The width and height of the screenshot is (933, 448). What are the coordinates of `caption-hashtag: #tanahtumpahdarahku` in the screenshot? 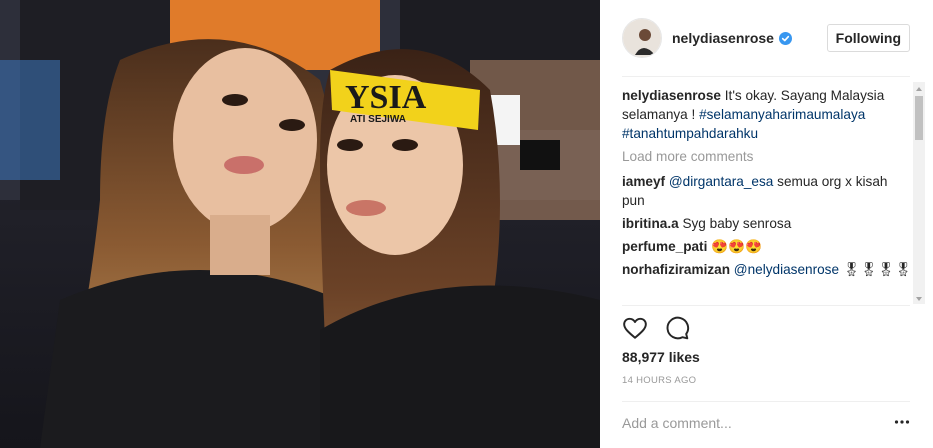 It's located at (690, 133).